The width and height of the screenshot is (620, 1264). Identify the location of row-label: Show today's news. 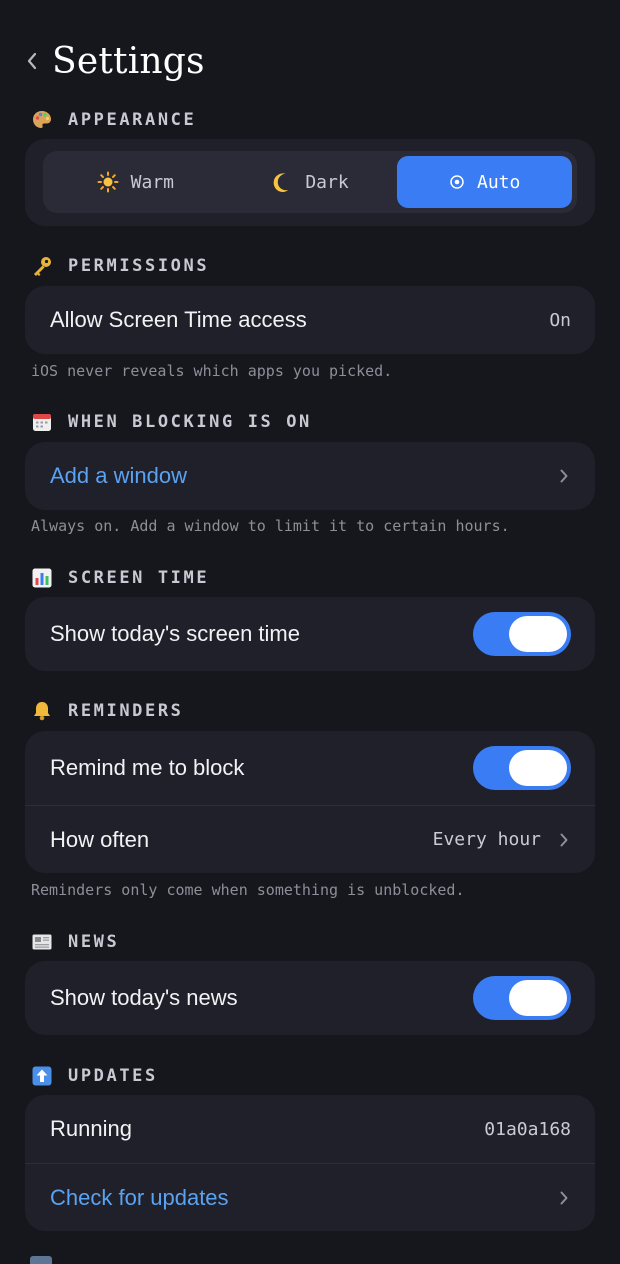
(144, 997).